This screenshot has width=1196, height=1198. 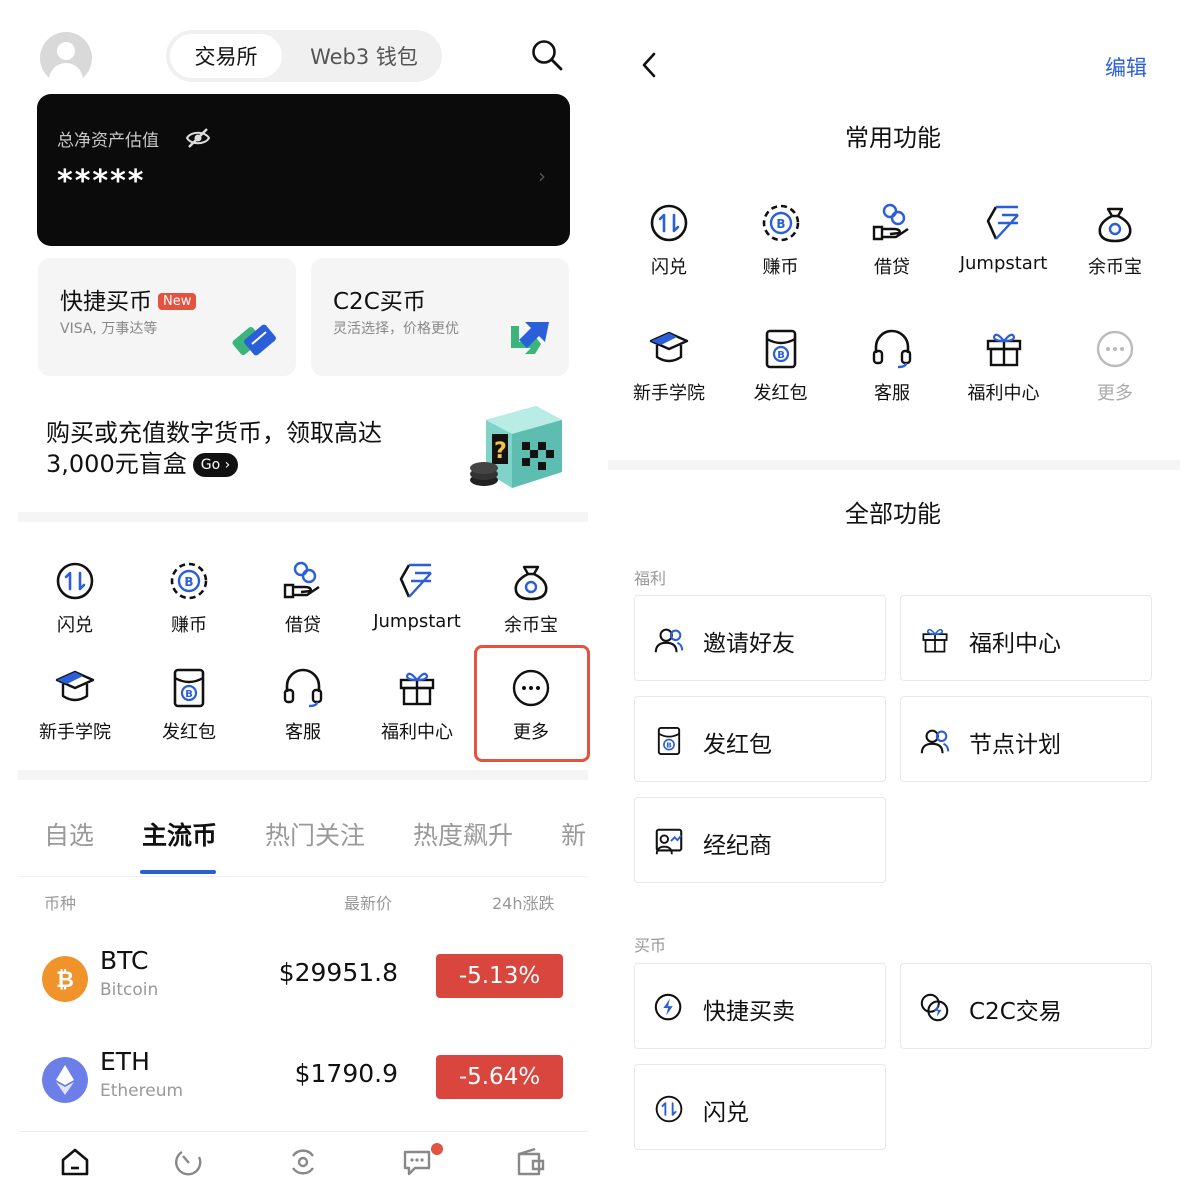 What do you see at coordinates (650, 945) in the screenshot?
I see `group-label-buy: 买币` at bounding box center [650, 945].